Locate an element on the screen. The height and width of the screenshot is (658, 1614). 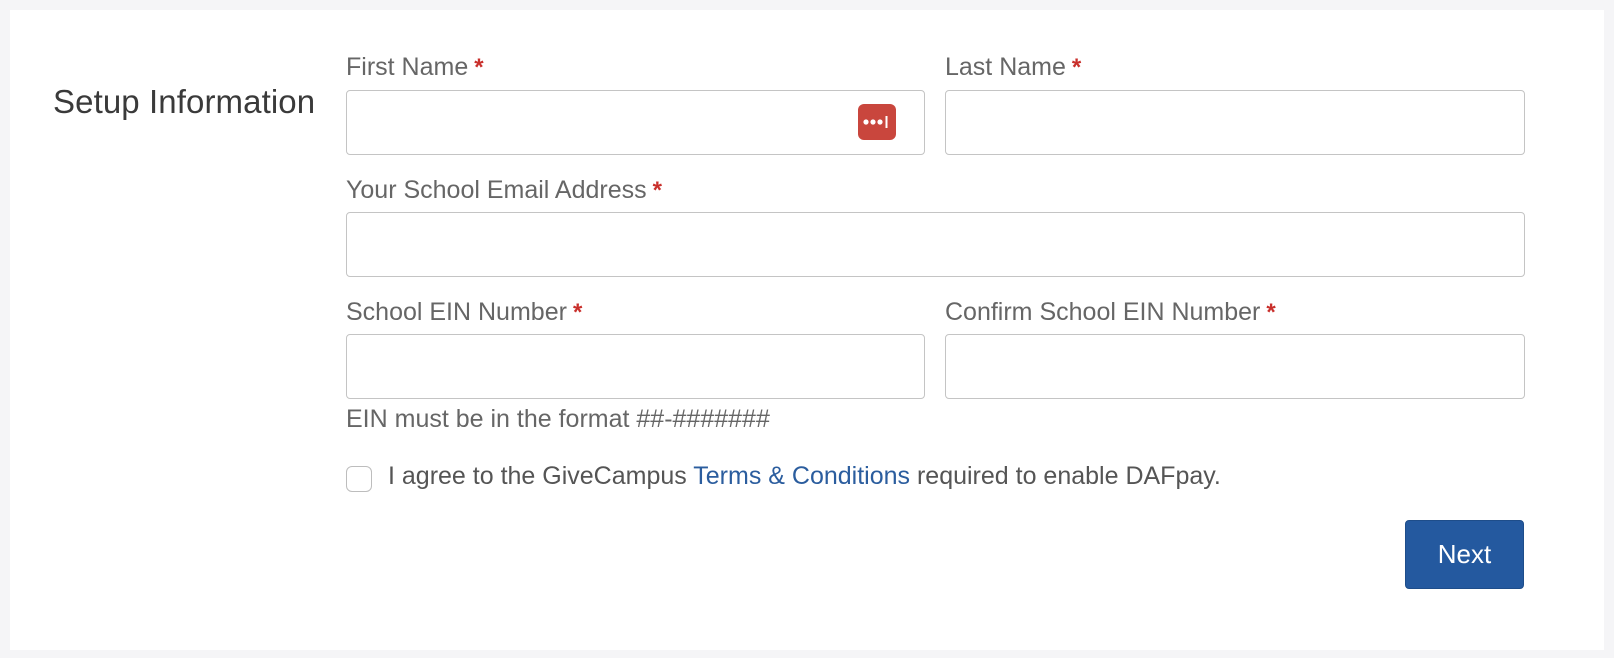
password-manager-dots-icon is located at coordinates (875, 122).